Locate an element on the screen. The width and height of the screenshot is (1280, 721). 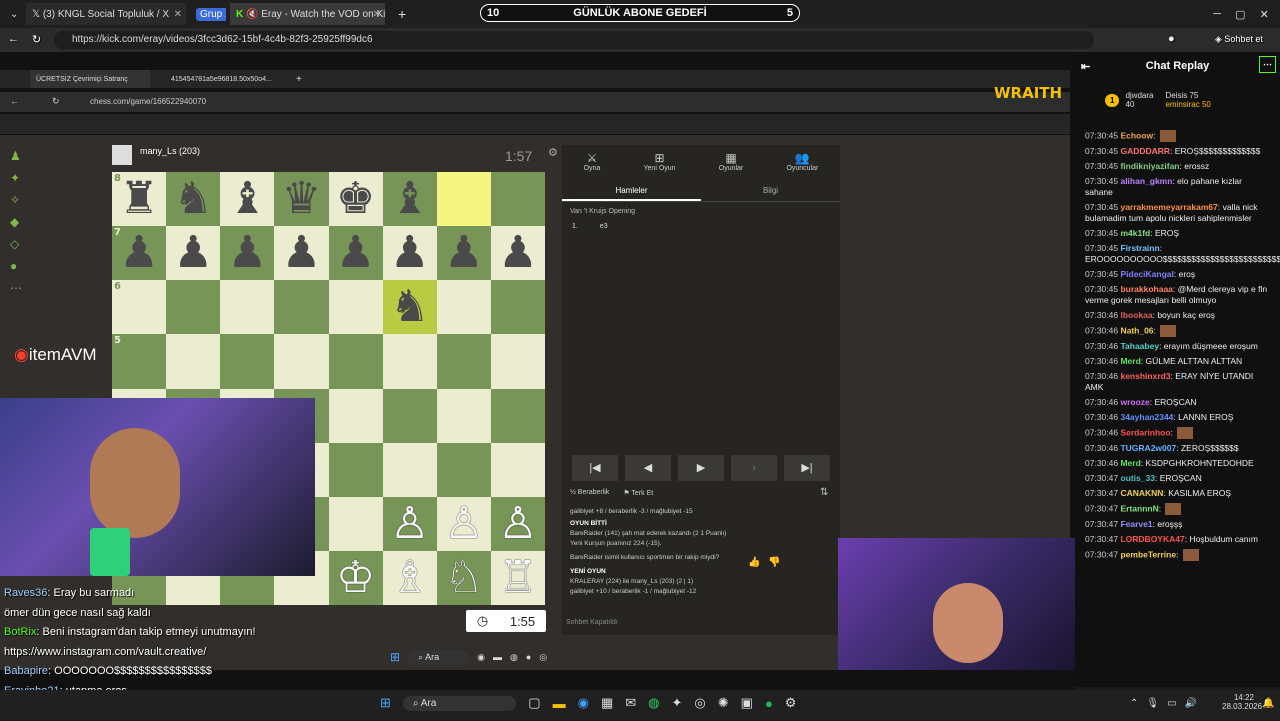
chat-username: Firstrainn is located at coordinates (1139, 248).